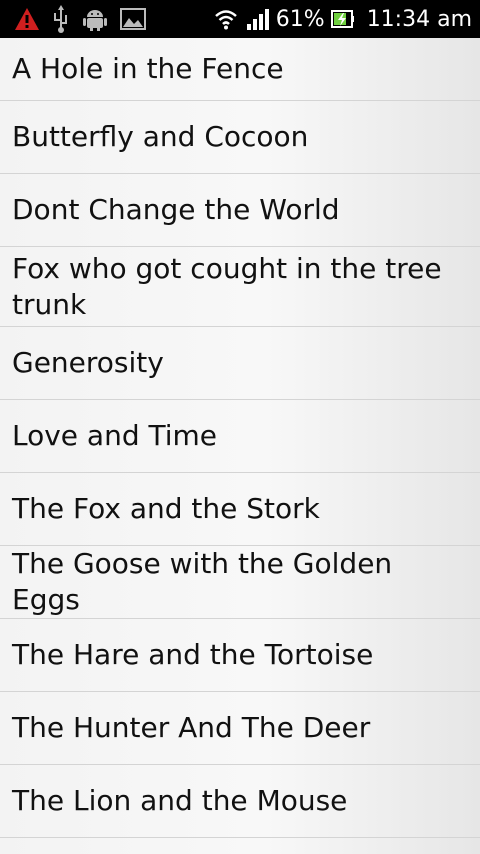 This screenshot has width=480, height=854. What do you see at coordinates (160, 136) in the screenshot?
I see `list-item-label: Butterfly and Cocoon` at bounding box center [160, 136].